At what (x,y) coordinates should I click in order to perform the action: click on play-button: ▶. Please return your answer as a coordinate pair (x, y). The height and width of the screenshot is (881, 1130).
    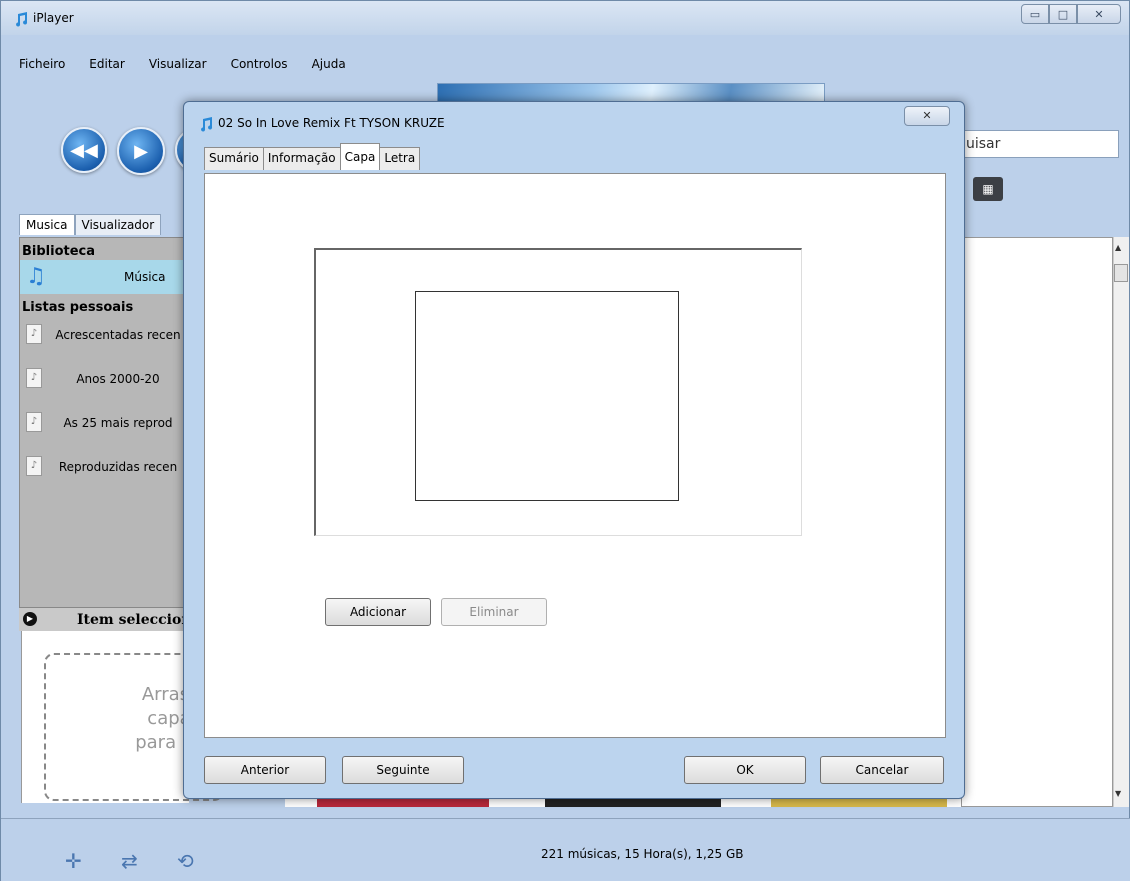
    Looking at the image, I should click on (141, 151).